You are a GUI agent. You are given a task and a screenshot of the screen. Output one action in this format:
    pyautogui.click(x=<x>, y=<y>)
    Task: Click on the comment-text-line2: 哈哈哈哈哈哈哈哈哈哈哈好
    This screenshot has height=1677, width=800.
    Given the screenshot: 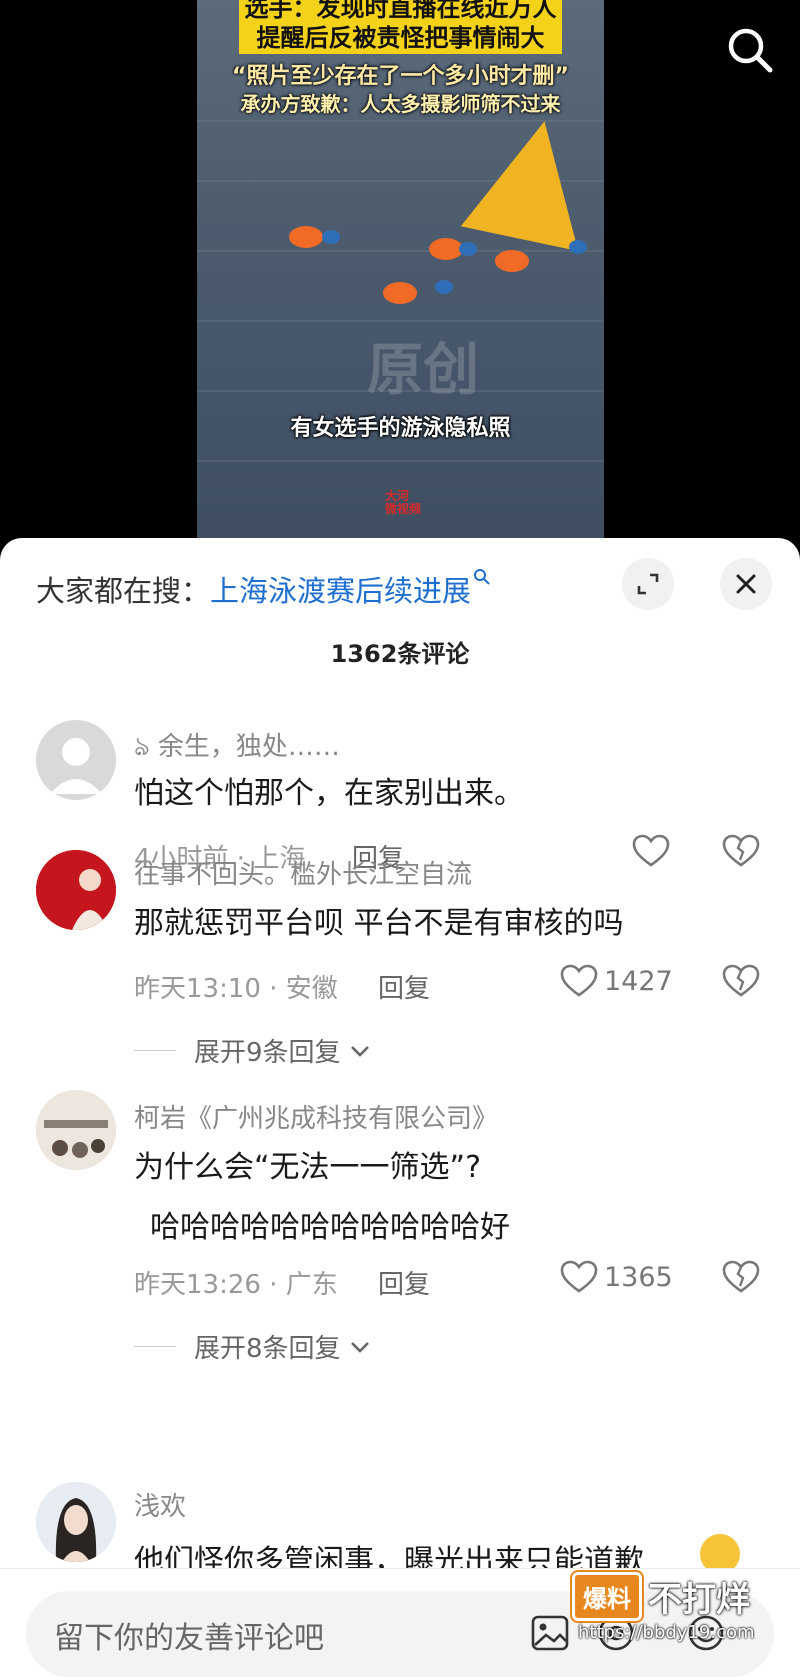 What is the action you would take?
    pyautogui.click(x=330, y=1227)
    